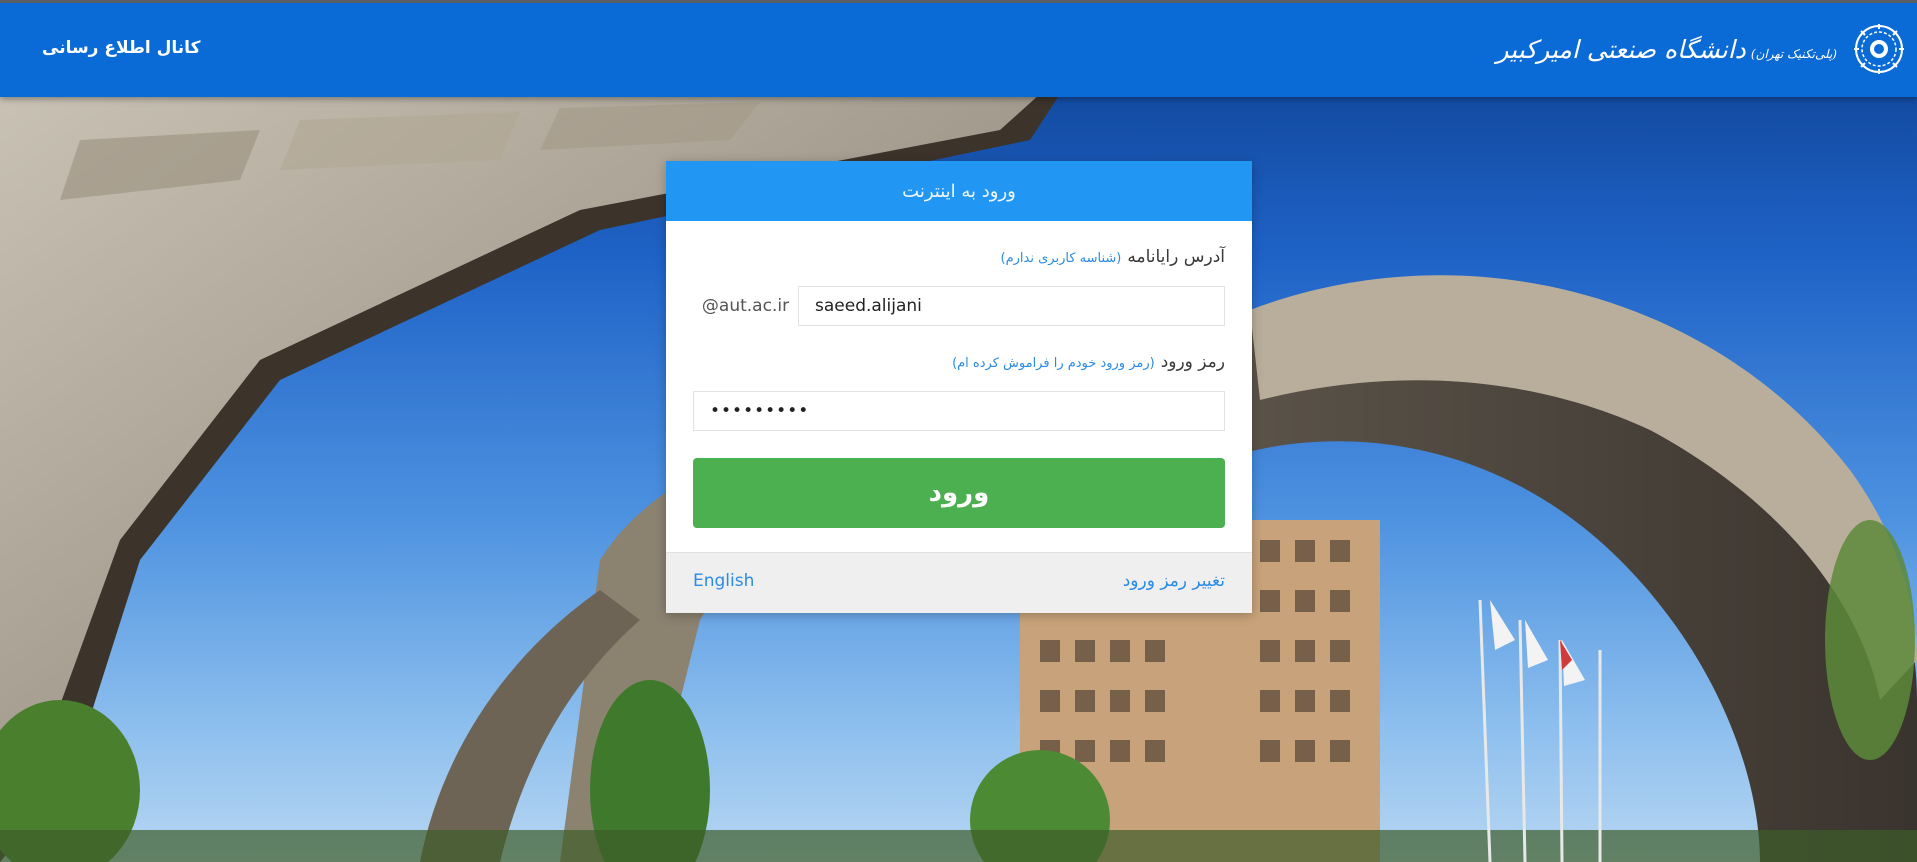  I want to click on university-brand: (پلی‌تکنیک تهران) دانشگاه صنعتی امیرکبیر, so click(1700, 49).